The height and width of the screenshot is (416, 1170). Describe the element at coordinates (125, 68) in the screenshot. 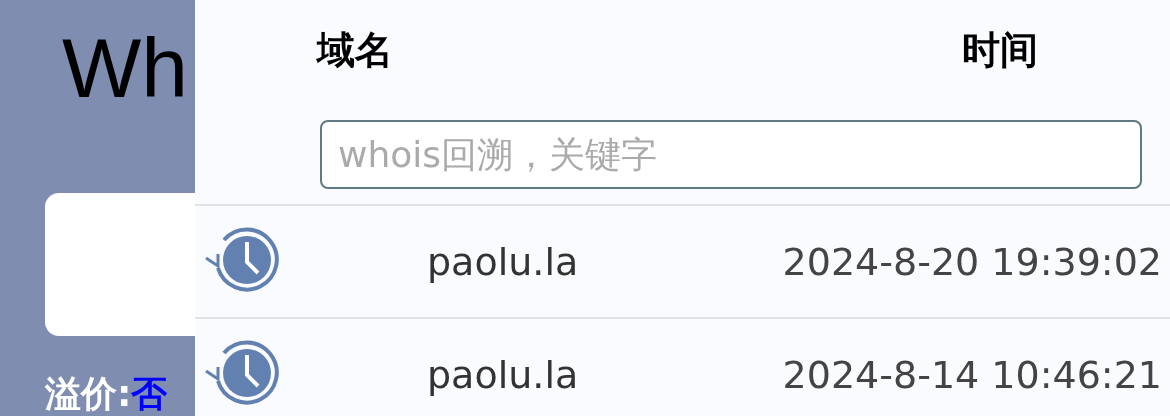

I see `page-title: Wh` at that location.